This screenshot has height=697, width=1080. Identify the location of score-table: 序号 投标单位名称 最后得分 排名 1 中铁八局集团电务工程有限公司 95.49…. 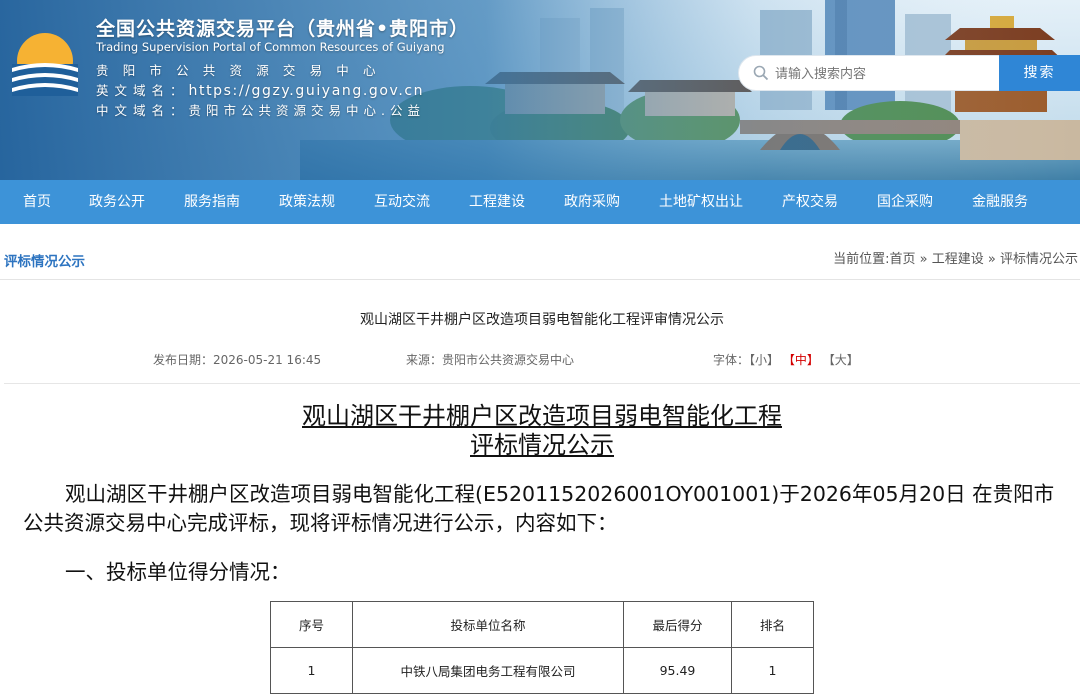
(542, 647).